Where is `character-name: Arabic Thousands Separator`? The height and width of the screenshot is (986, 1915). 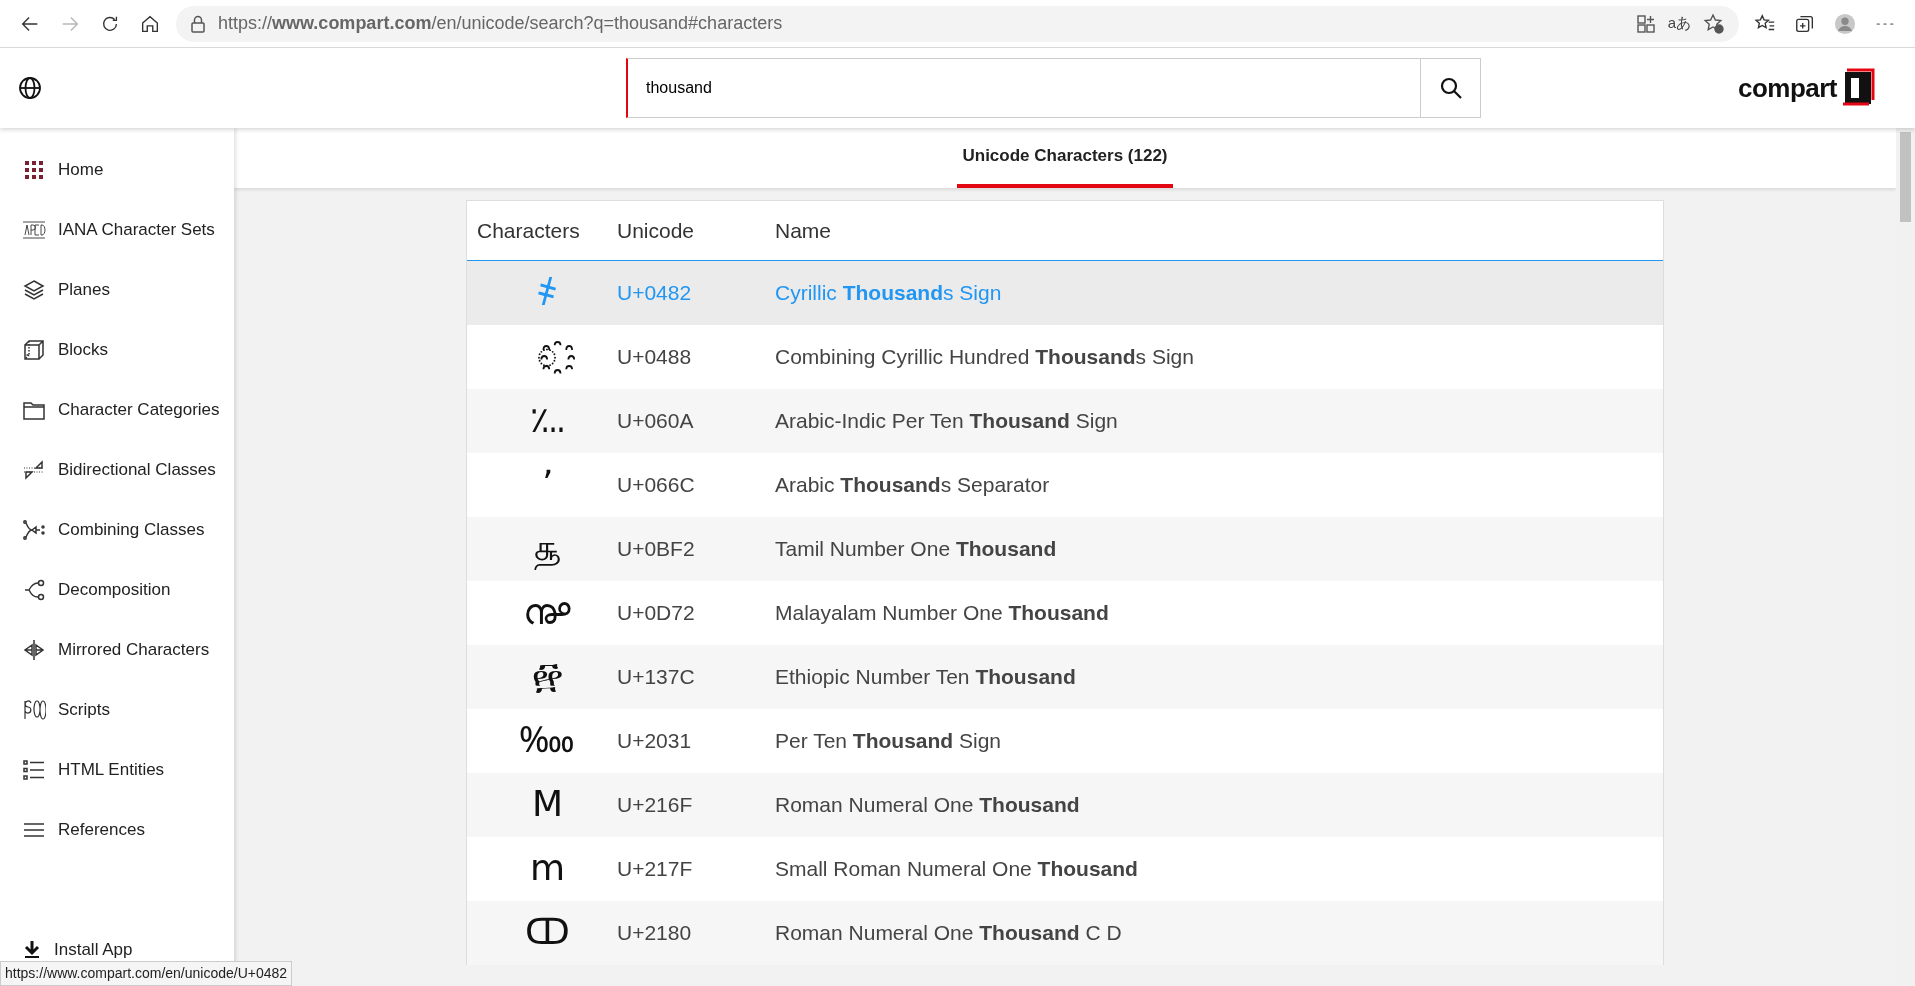 character-name: Arabic Thousands Separator is located at coordinates (912, 485).